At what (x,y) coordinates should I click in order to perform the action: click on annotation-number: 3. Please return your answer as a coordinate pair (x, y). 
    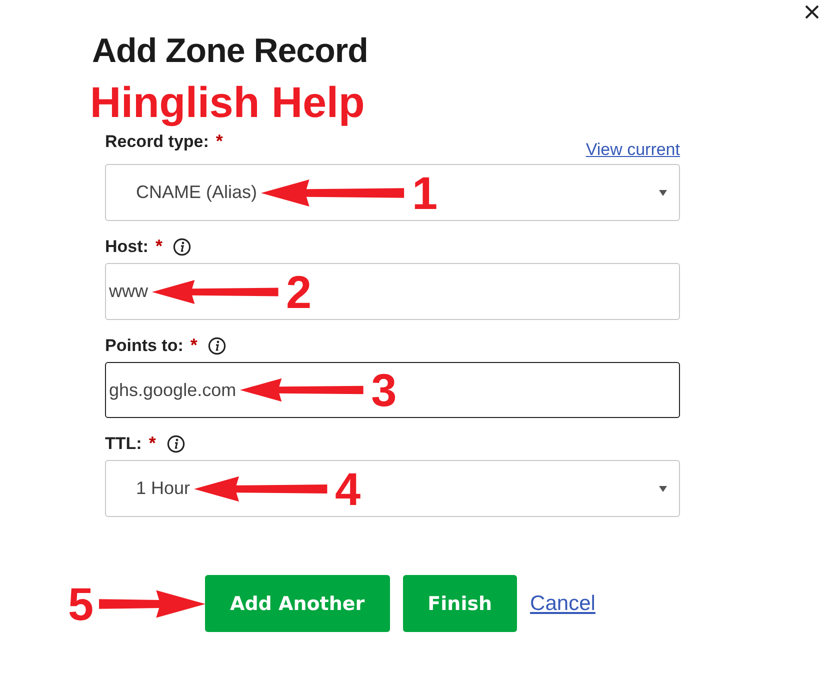
    Looking at the image, I should click on (384, 390).